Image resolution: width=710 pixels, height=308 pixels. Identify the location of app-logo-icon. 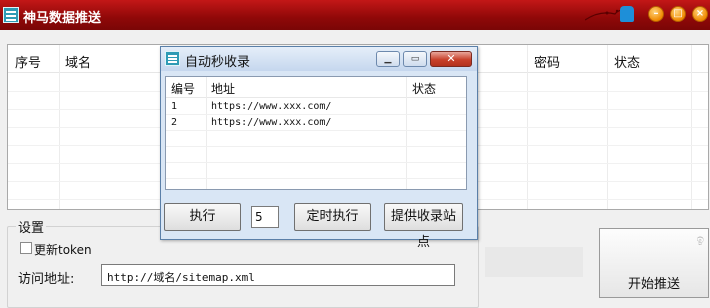
(11, 15).